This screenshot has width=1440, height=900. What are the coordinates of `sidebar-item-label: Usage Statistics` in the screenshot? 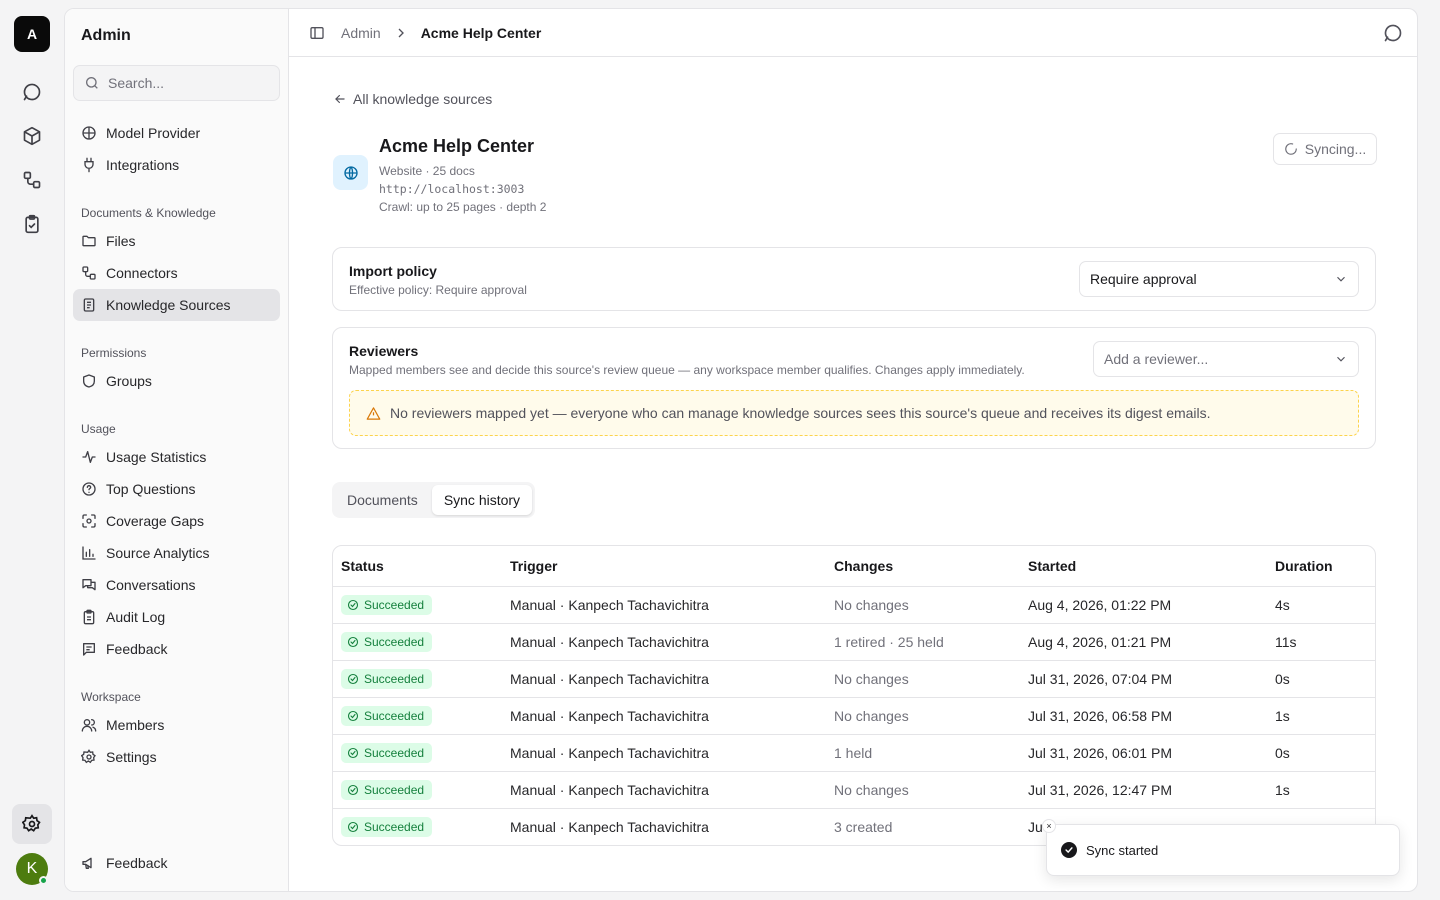 It's located at (156, 457).